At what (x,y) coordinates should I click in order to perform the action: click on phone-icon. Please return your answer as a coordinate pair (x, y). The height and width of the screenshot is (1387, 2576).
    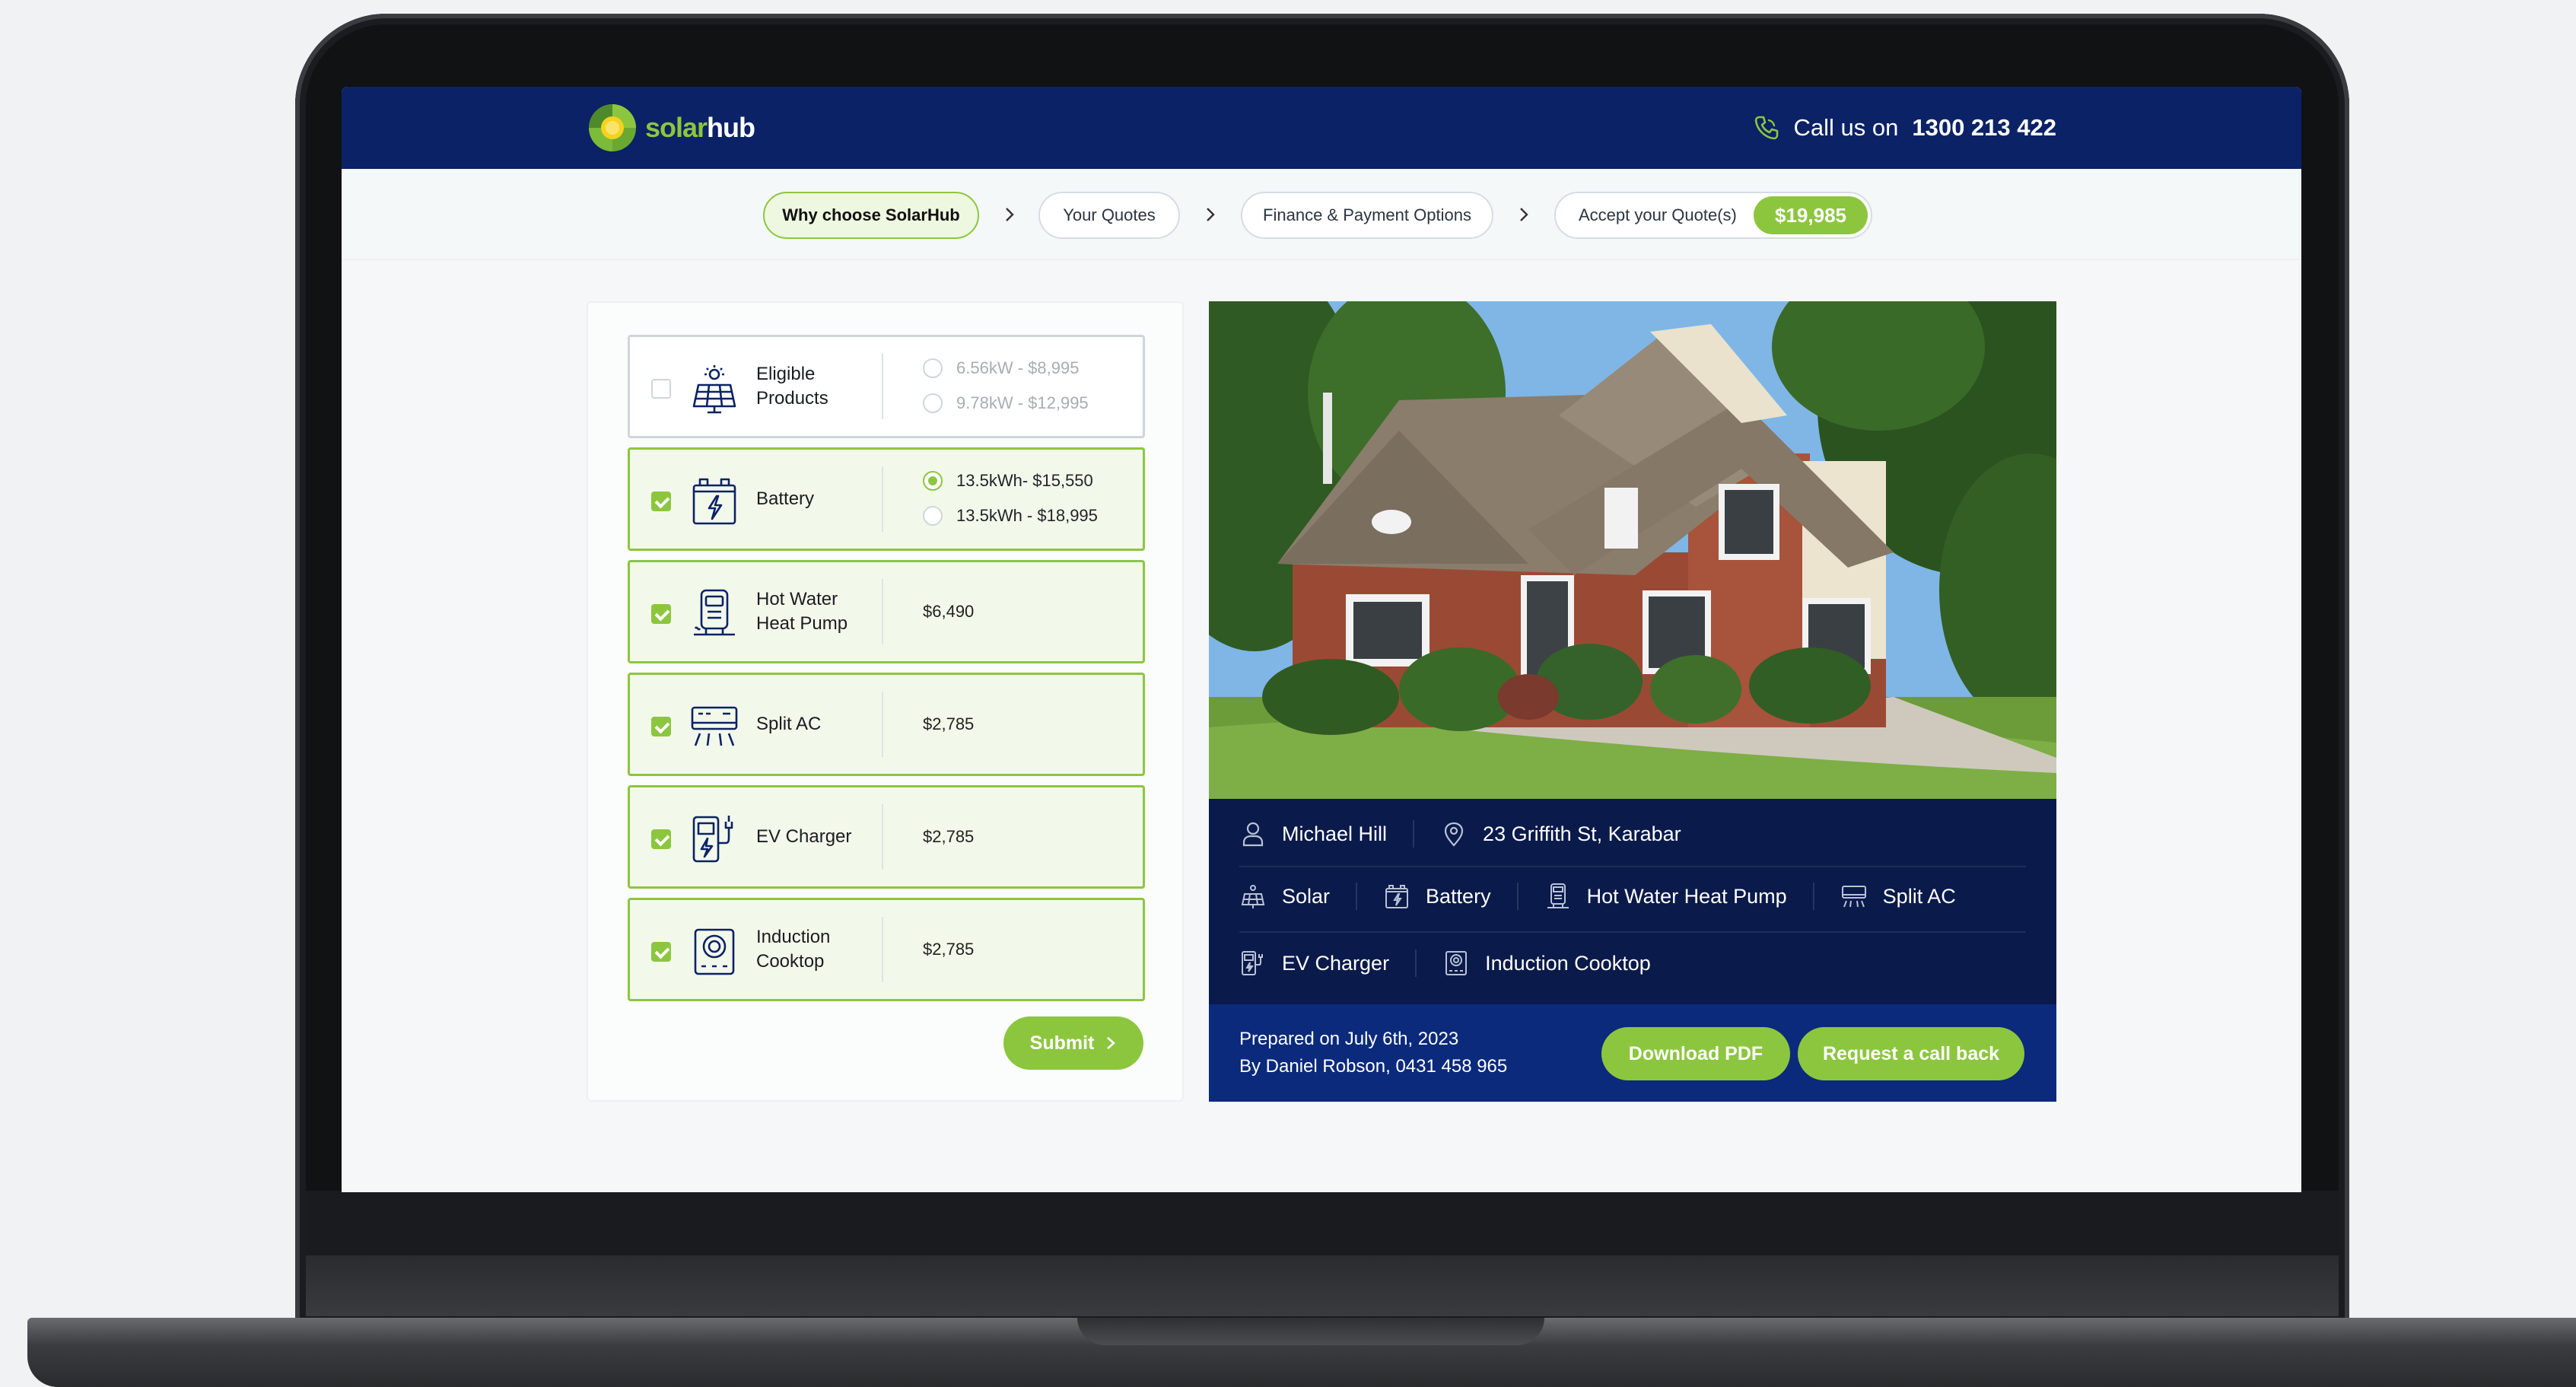
    Looking at the image, I should click on (1766, 128).